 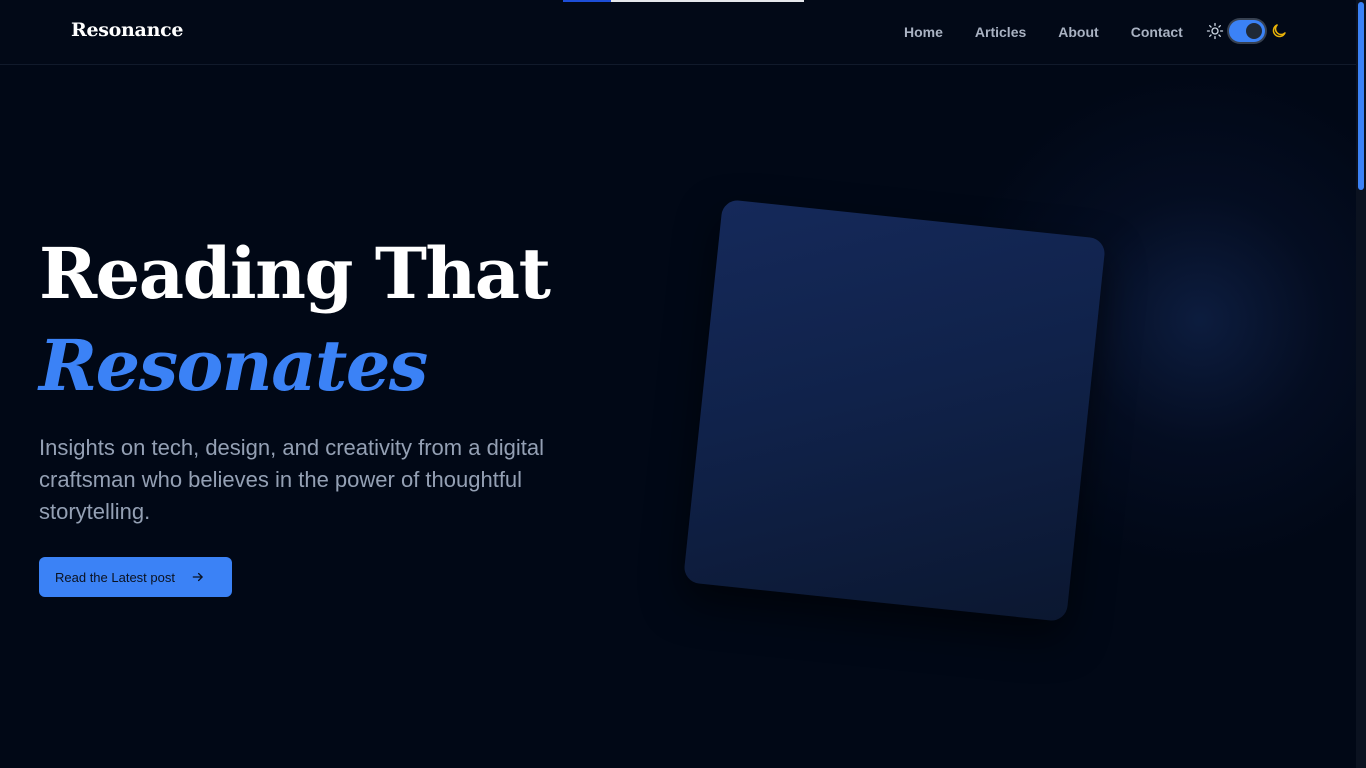 What do you see at coordinates (1254, 31) in the screenshot?
I see `theme-switch-knob` at bounding box center [1254, 31].